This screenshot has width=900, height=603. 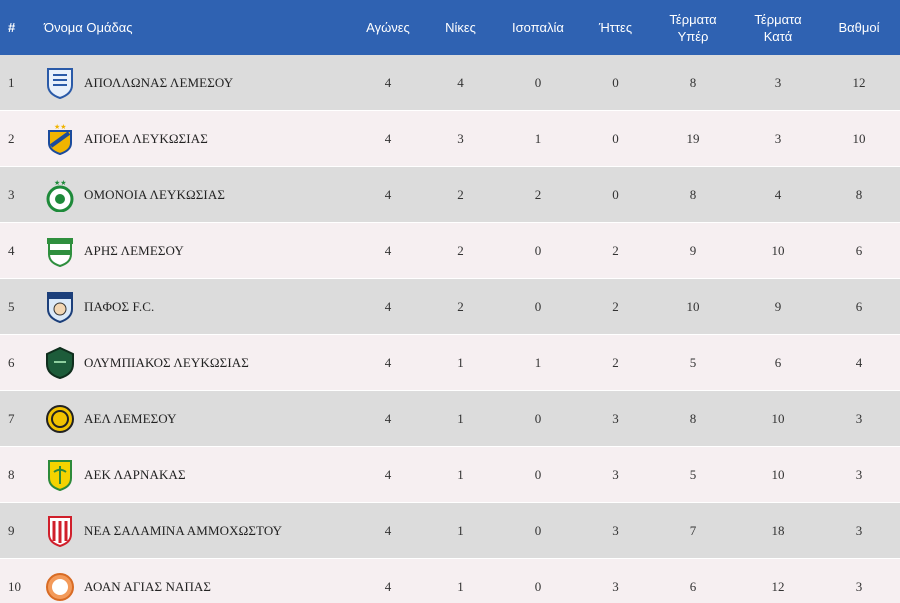 I want to click on team-name: ΟΛΥΜΠΙΑΚΟΣ ΛΕΥΚΩΣΙΑΣ, so click(x=166, y=363).